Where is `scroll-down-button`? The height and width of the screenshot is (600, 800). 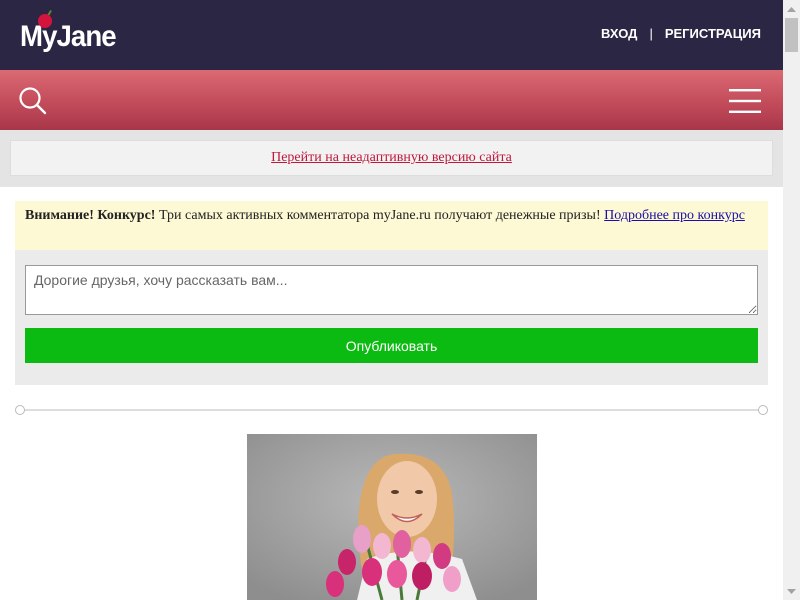 scroll-down-button is located at coordinates (791, 591).